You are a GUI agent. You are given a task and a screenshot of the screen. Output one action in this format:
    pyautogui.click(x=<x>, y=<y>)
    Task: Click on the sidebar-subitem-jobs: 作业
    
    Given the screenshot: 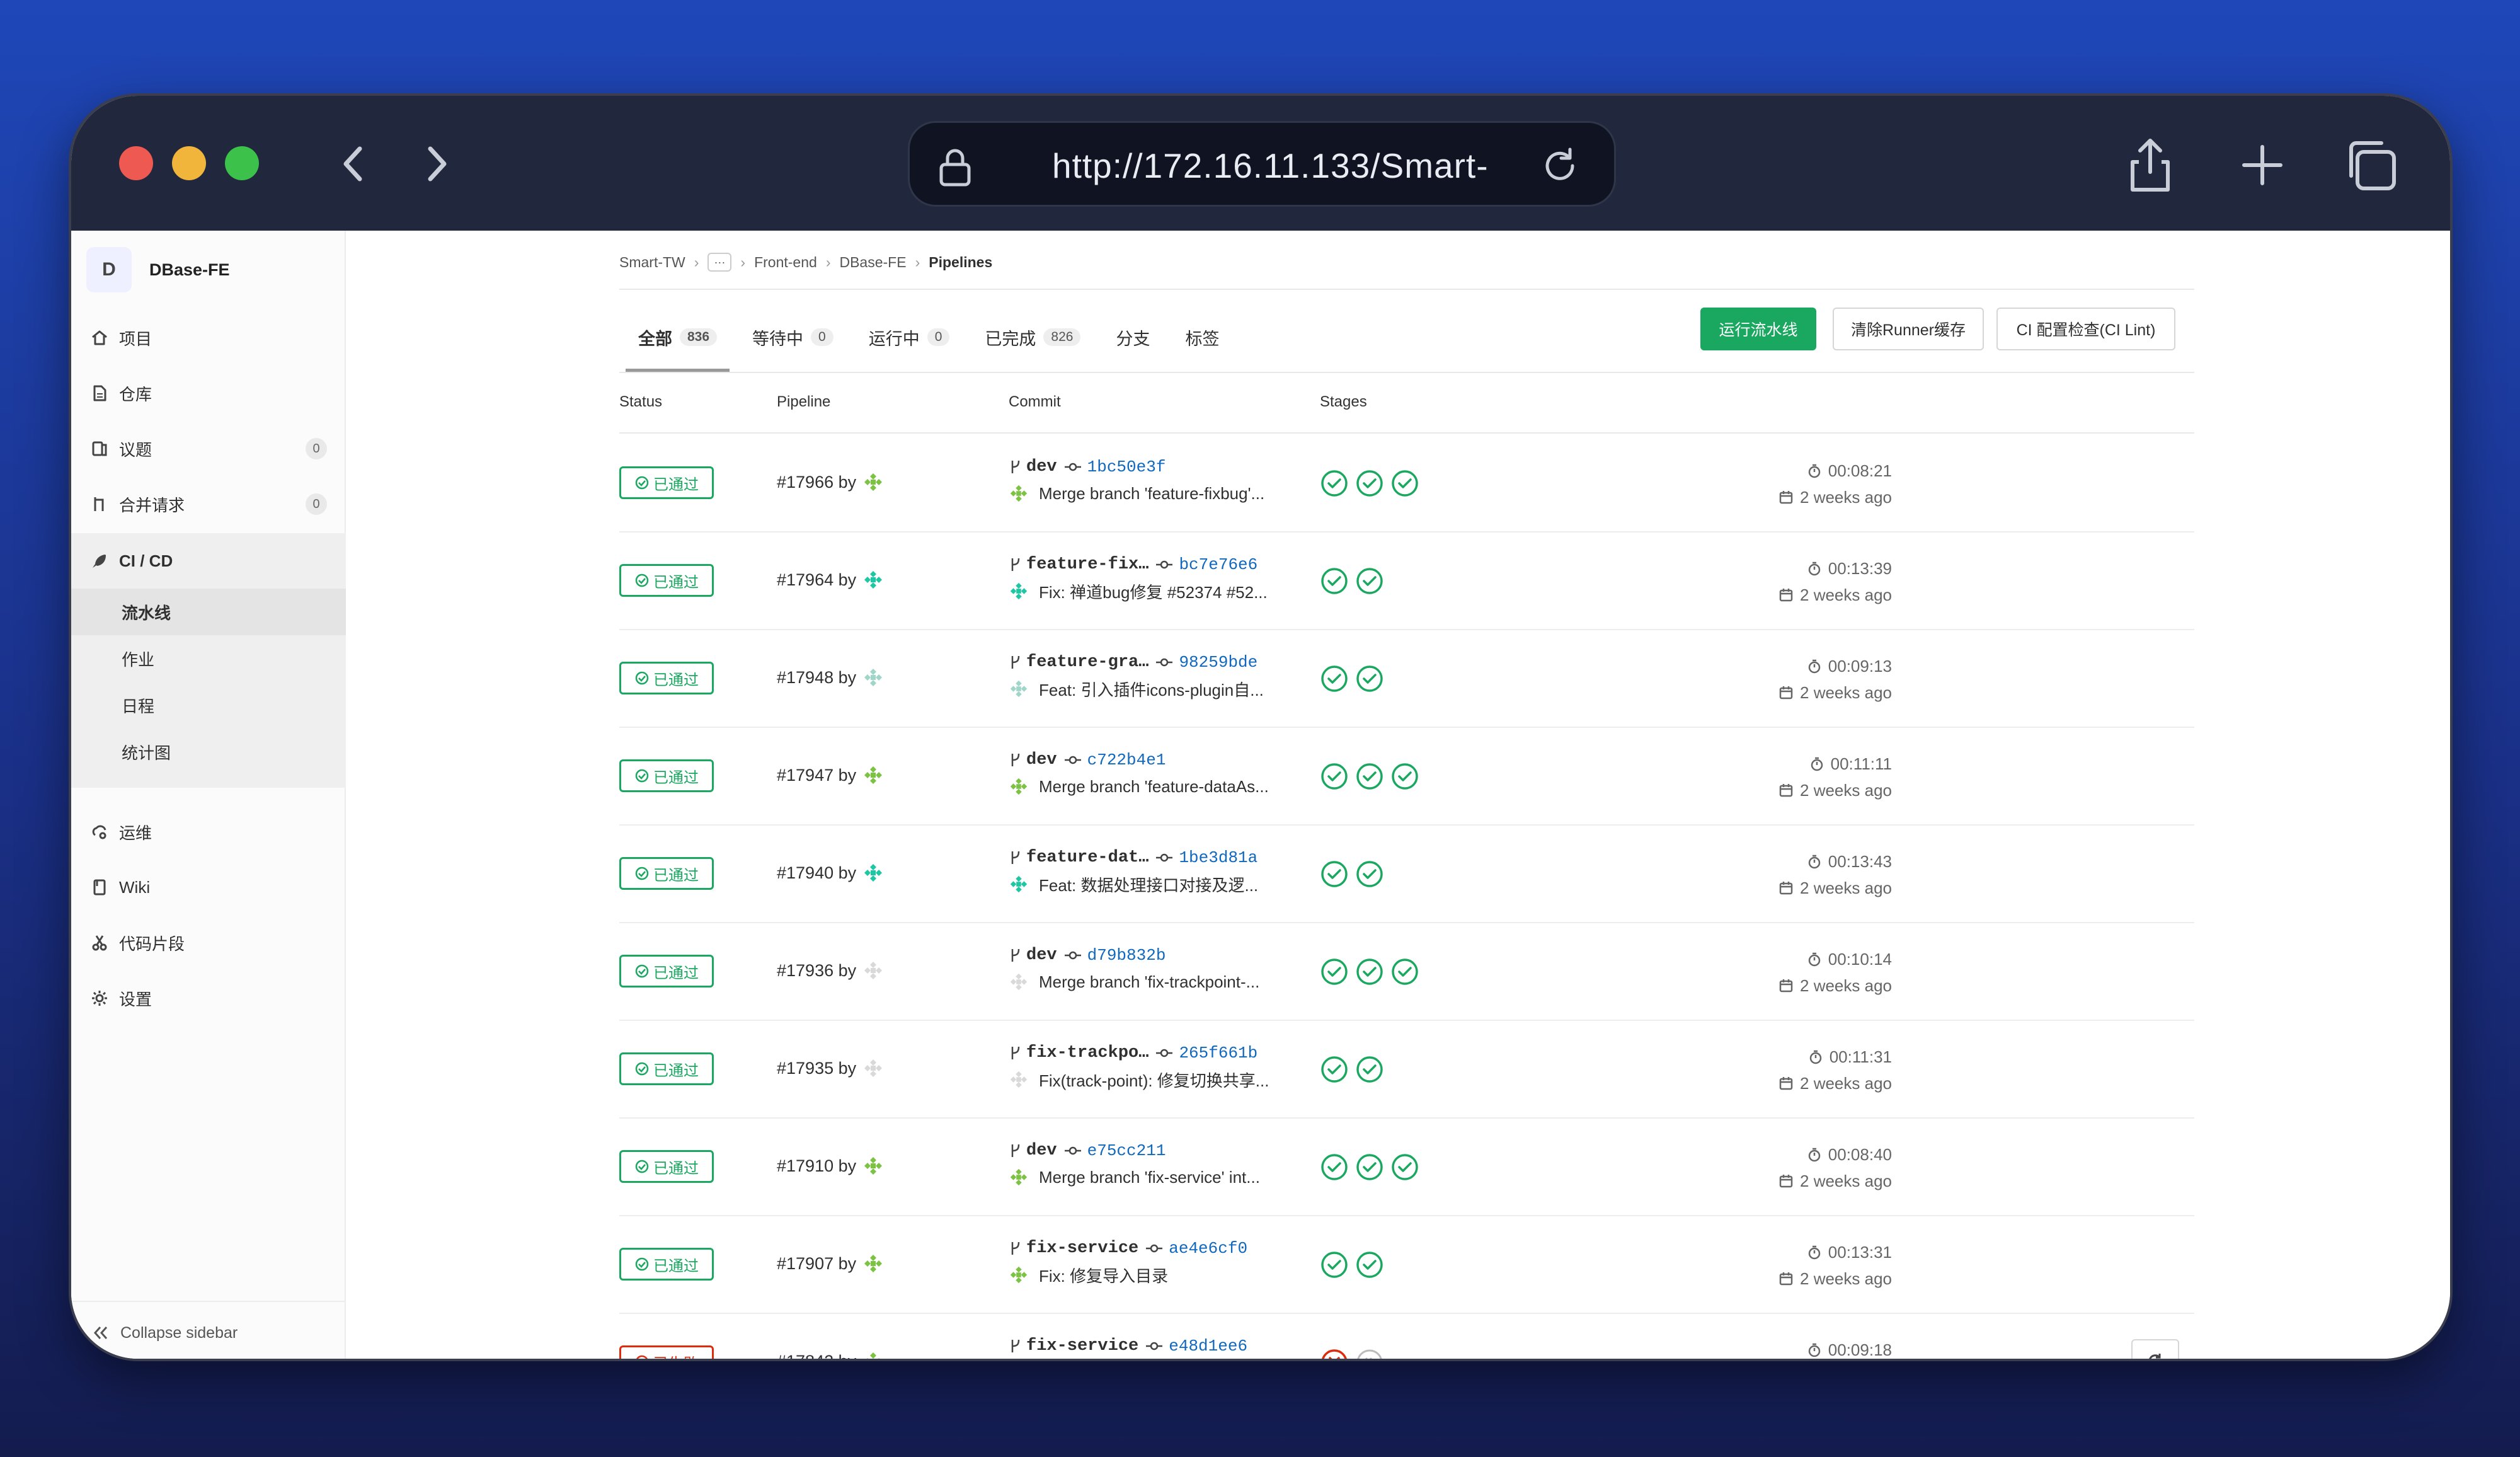 What is the action you would take?
    pyautogui.click(x=208, y=658)
    